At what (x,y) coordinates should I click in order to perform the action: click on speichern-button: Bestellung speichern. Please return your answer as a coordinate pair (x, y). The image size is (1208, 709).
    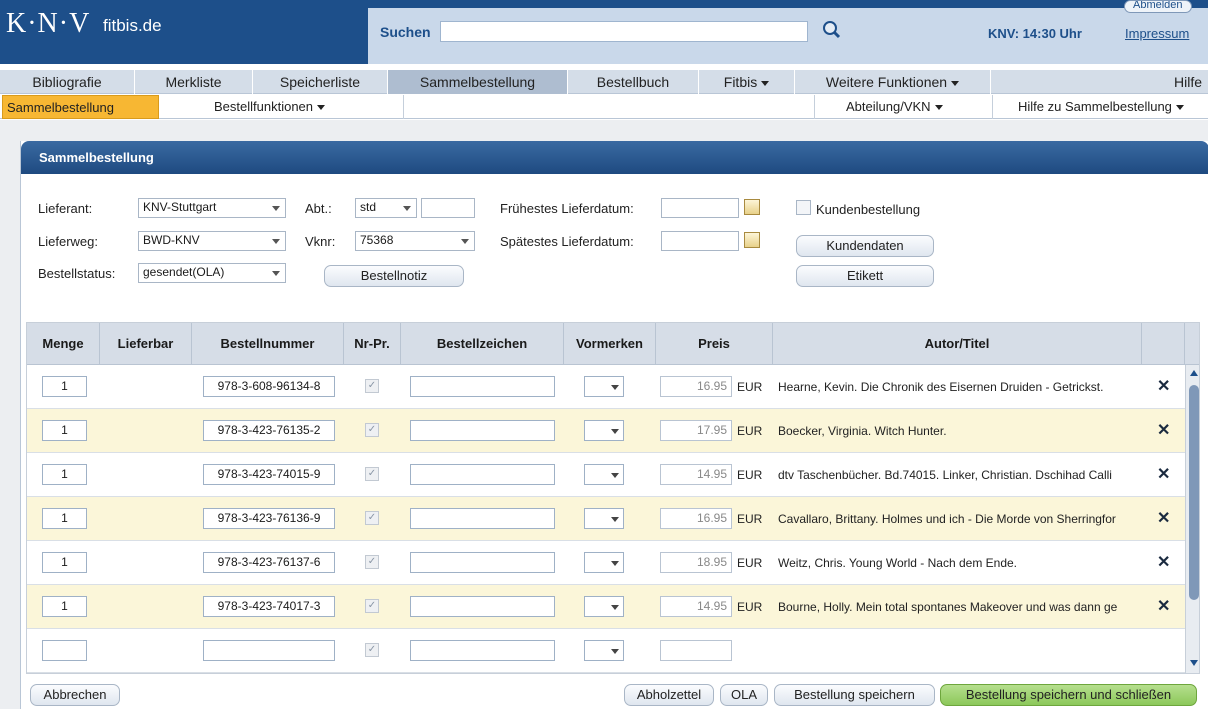
    Looking at the image, I should click on (854, 695).